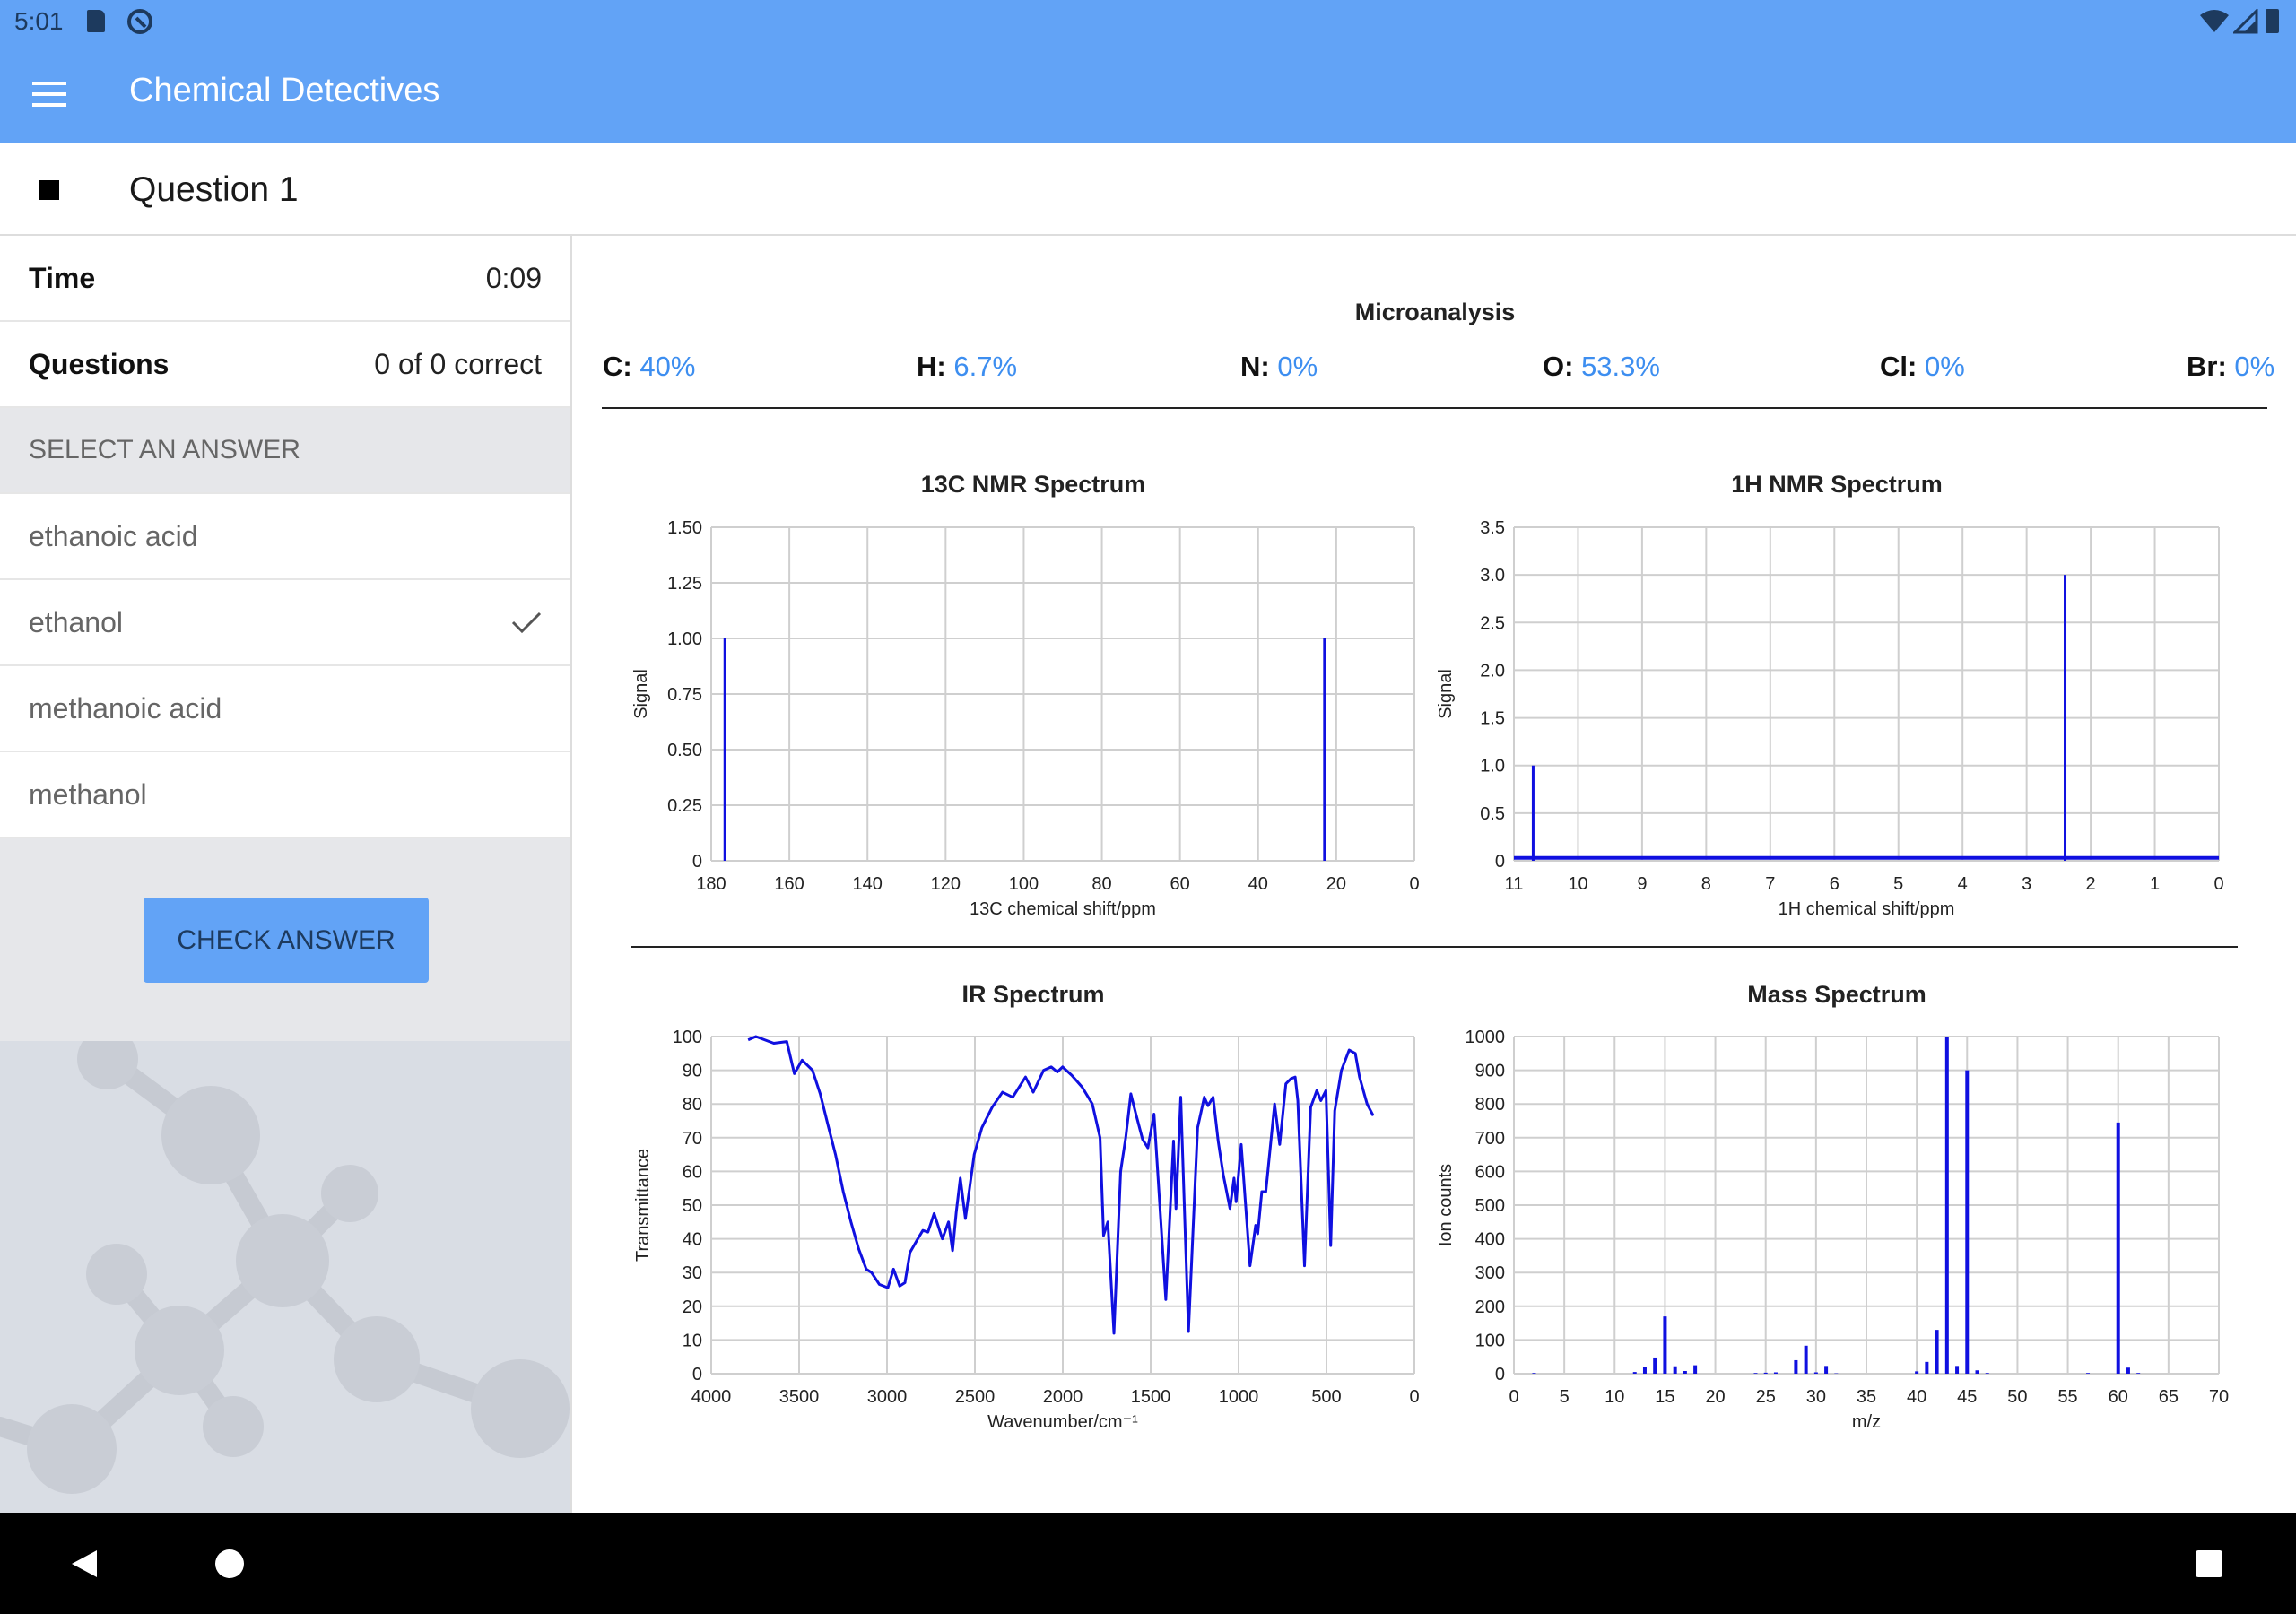 This screenshot has height=1614, width=2296. Describe the element at coordinates (1490, 1240) in the screenshot. I see `y-tick-label: 400` at that location.